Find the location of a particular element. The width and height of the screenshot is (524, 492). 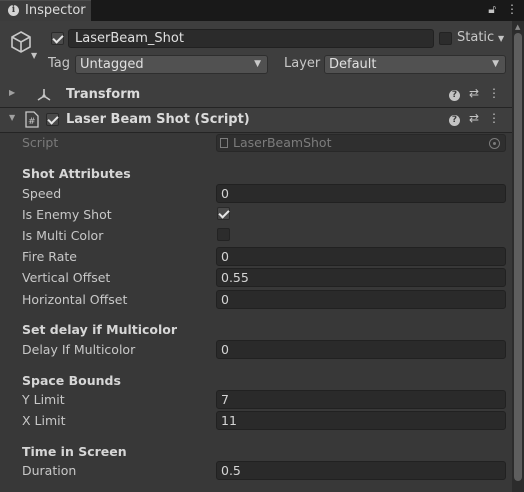

script-asset-icon is located at coordinates (224, 143).